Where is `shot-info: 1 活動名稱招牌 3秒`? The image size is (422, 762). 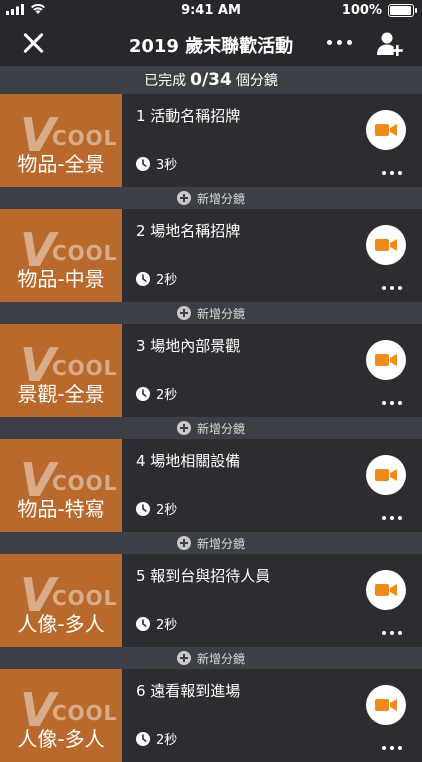 shot-info: 1 活動名稱招牌 3秒 is located at coordinates (272, 140).